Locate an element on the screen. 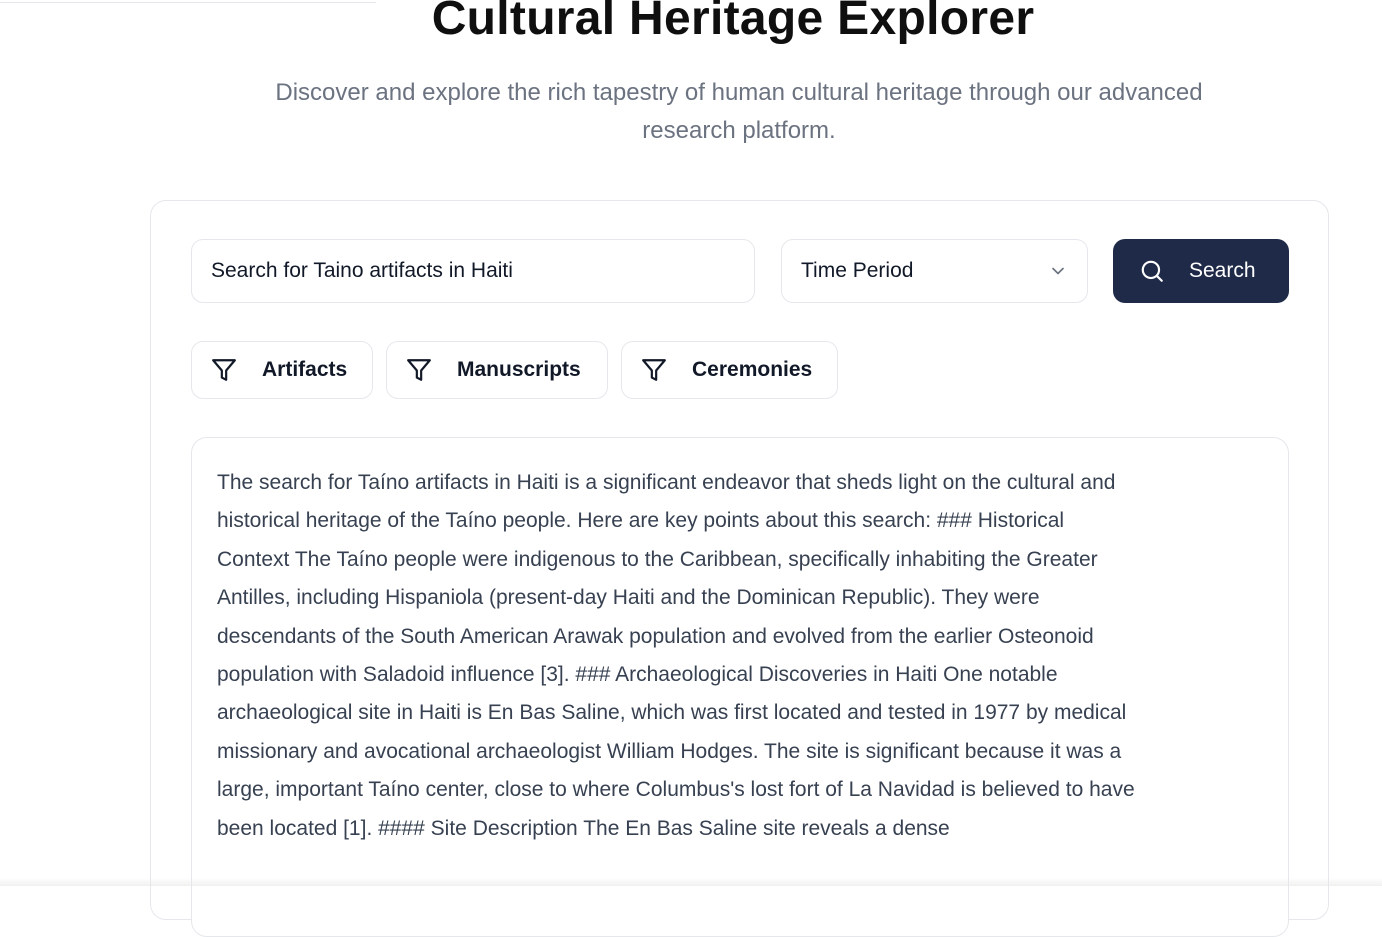  time-period-label: Time Period is located at coordinates (924, 271).